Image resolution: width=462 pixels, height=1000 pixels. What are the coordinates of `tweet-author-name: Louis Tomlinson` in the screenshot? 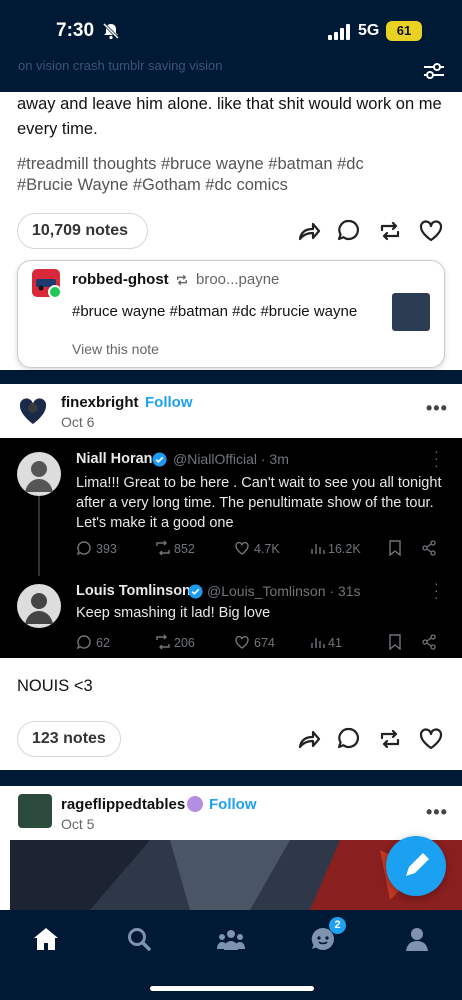 It's located at (133, 591).